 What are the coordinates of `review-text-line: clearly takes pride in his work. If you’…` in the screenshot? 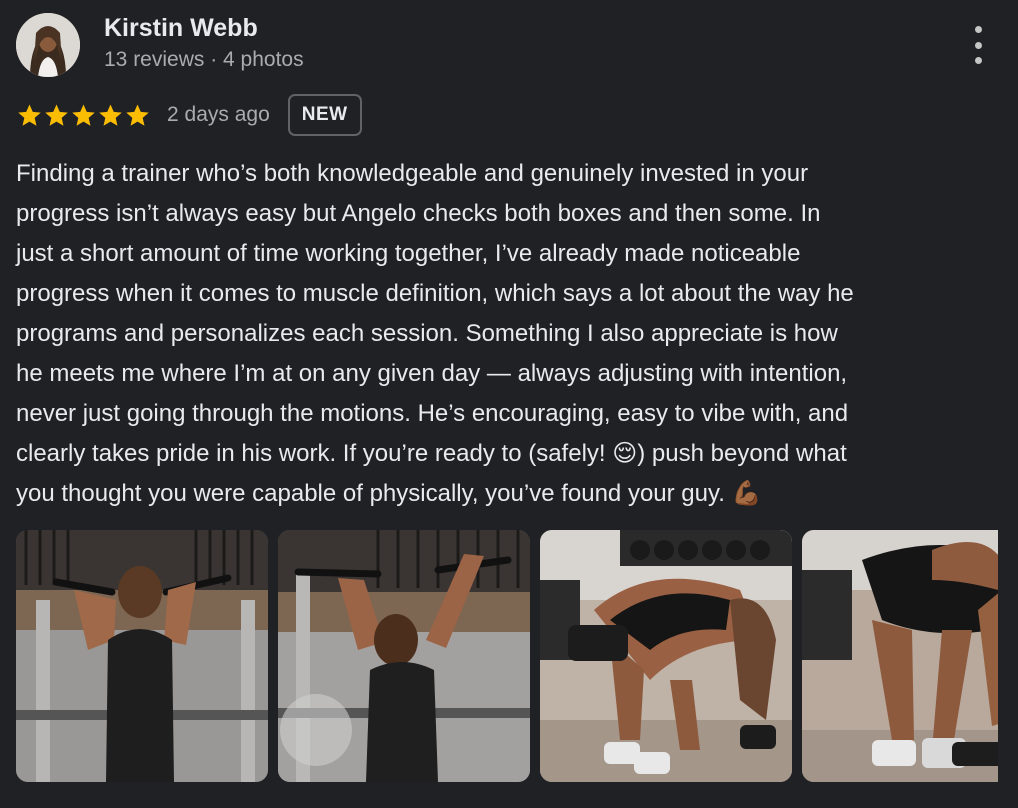 It's located at (431, 453).